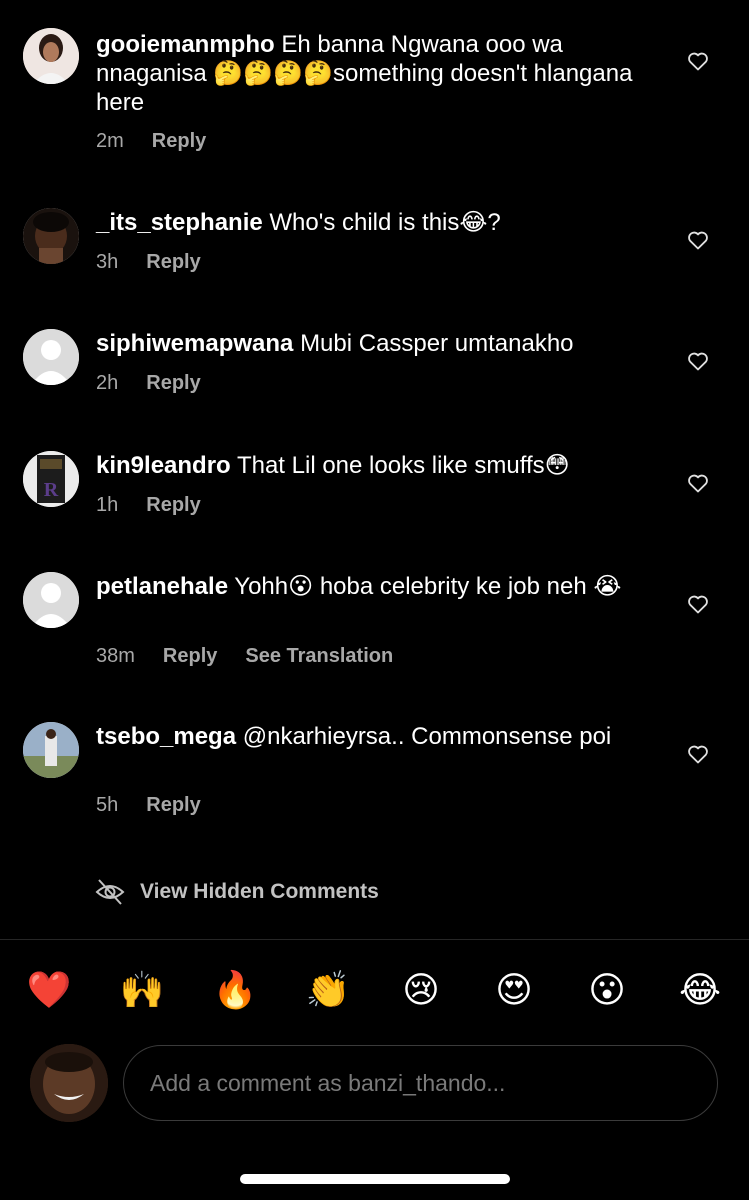 This screenshot has height=1200, width=749. I want to click on crying-face-emoji-button: 😢, so click(421, 990).